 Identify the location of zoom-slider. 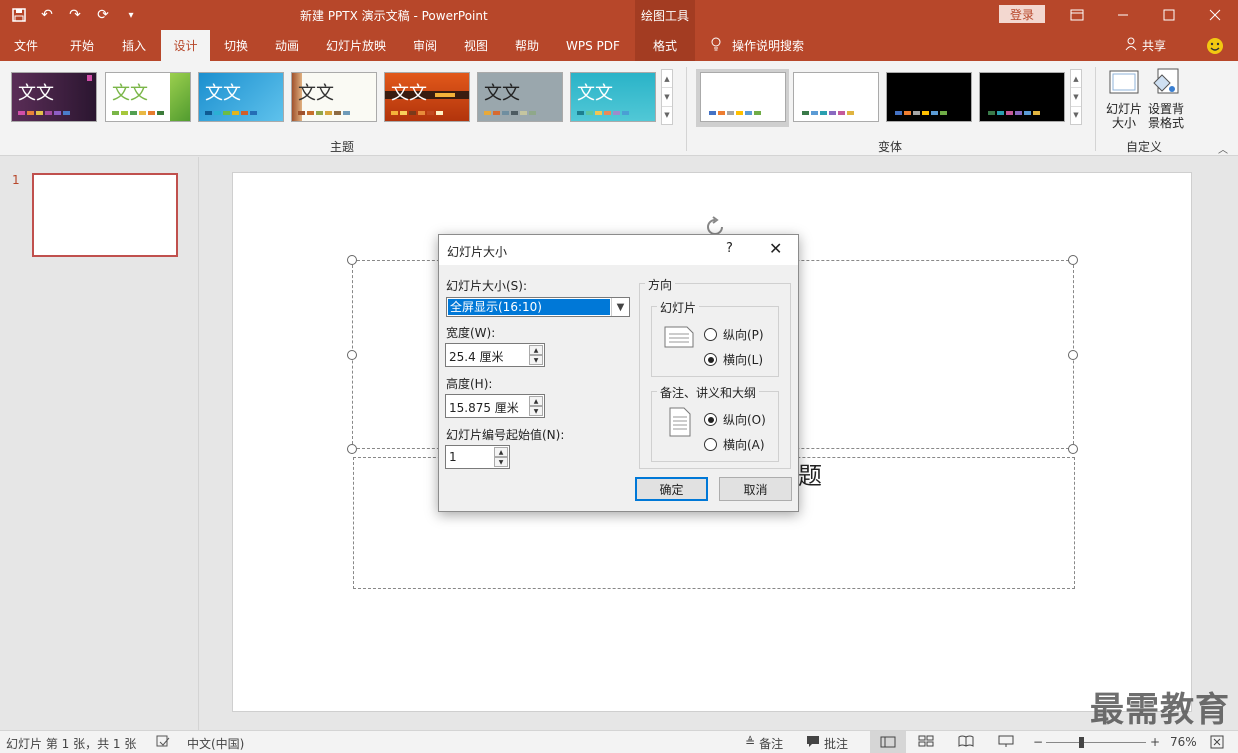
(1096, 742).